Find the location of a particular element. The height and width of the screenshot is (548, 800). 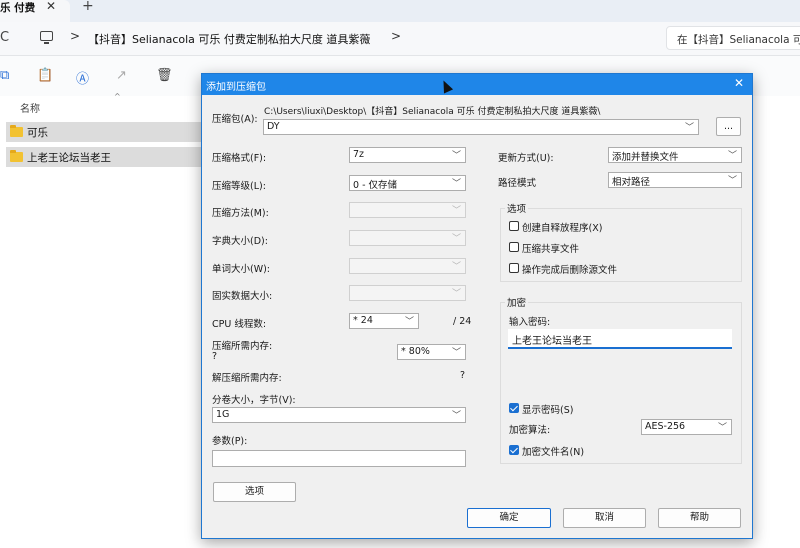

tab-bar: 乐 付费 ✕ + is located at coordinates (400, 11).